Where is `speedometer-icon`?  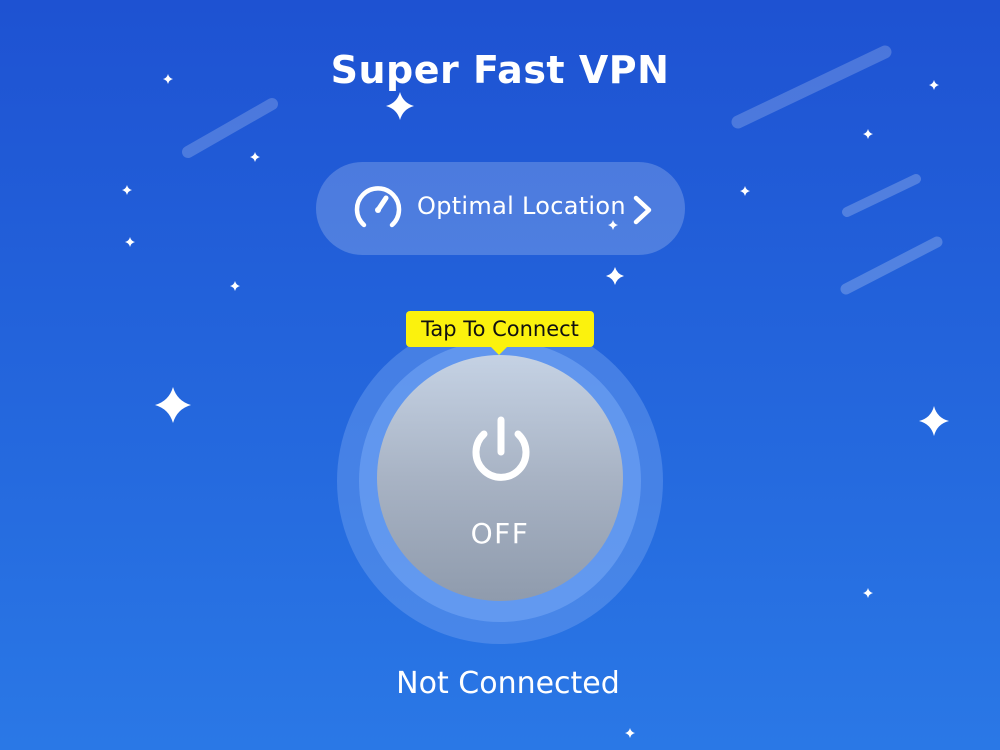 speedometer-icon is located at coordinates (378, 207).